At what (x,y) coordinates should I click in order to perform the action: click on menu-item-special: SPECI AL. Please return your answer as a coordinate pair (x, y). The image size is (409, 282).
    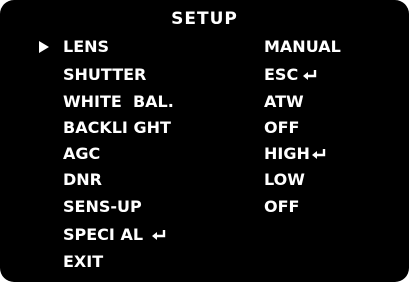
    Looking at the image, I should click on (204, 235).